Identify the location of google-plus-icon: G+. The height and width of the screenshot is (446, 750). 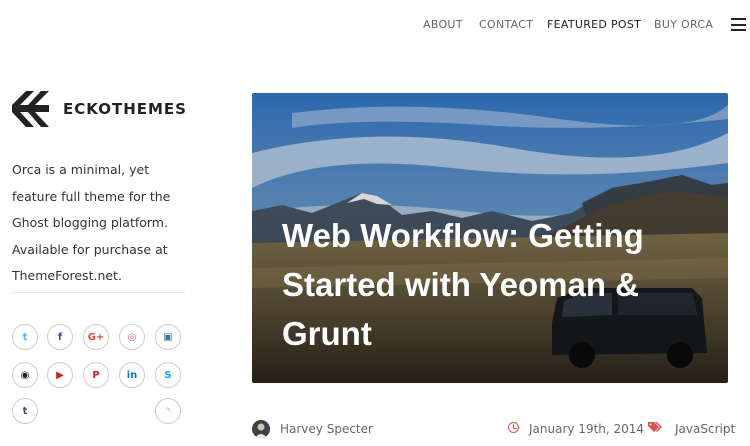
(96, 337).